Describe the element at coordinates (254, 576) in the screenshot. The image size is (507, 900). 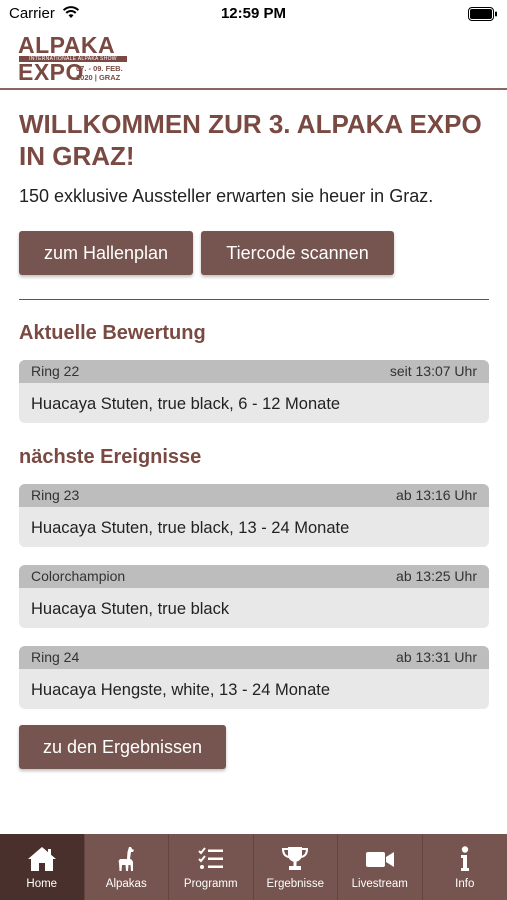
I see `card-header: Colorchampion ab 13:25 Uhr` at that location.